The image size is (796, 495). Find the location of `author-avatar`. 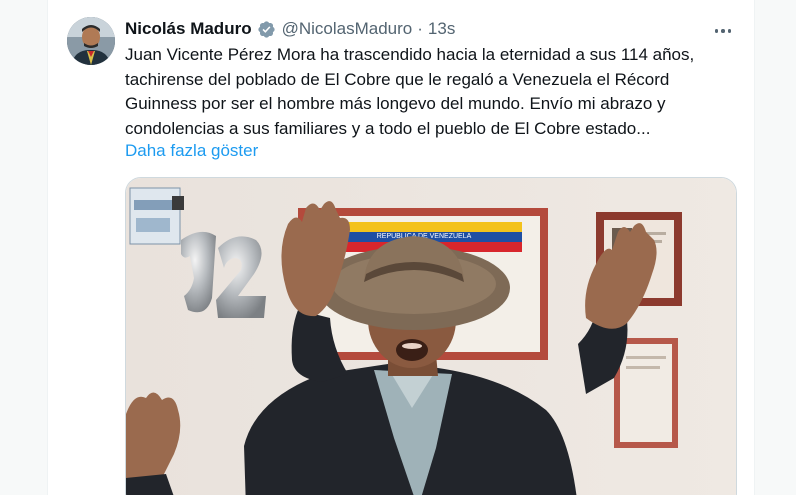

author-avatar is located at coordinates (91, 41).